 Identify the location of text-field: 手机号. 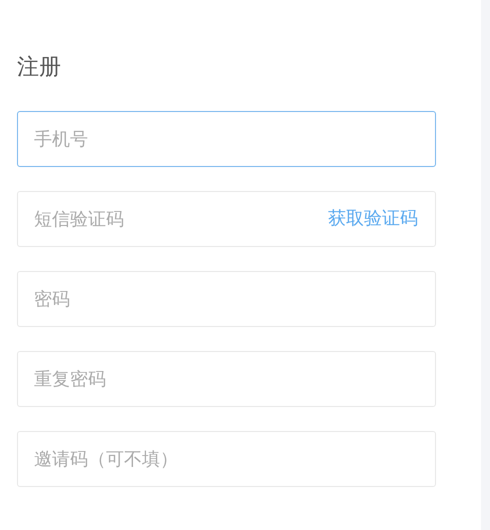
(226, 139).